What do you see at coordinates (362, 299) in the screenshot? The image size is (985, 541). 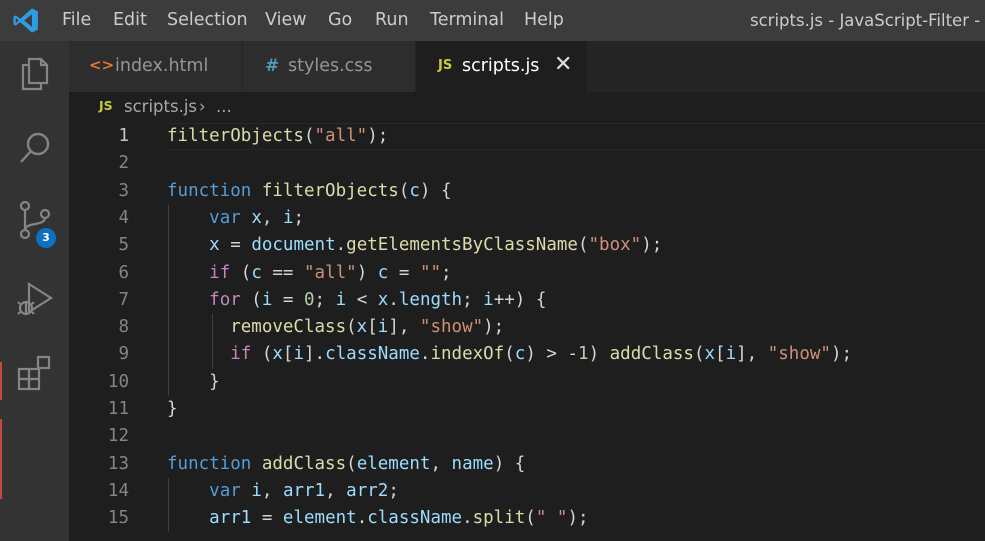 I see `code-token: <` at bounding box center [362, 299].